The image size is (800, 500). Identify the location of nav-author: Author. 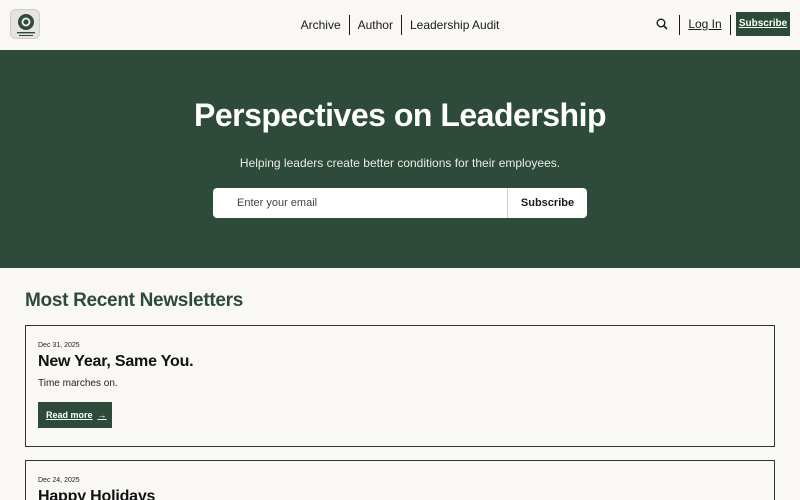
(375, 25).